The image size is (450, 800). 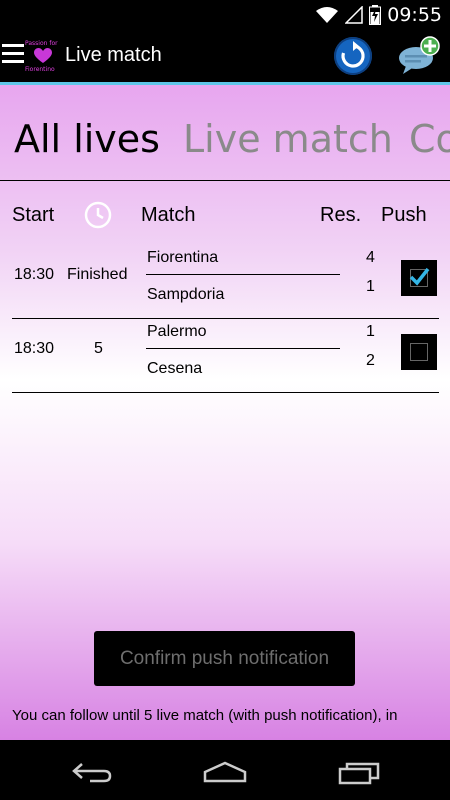 I want to click on app-title: Live match, so click(x=113, y=55).